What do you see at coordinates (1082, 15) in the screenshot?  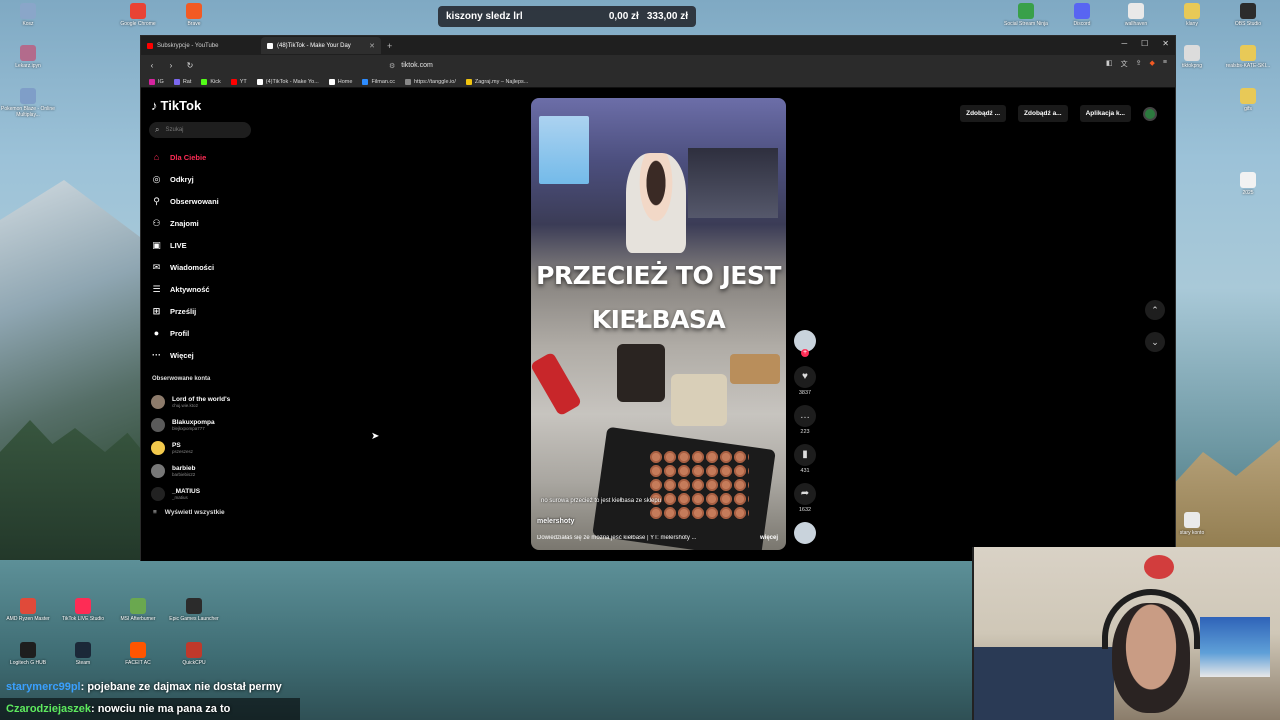 I see `desktop-icon: Discord` at bounding box center [1082, 15].